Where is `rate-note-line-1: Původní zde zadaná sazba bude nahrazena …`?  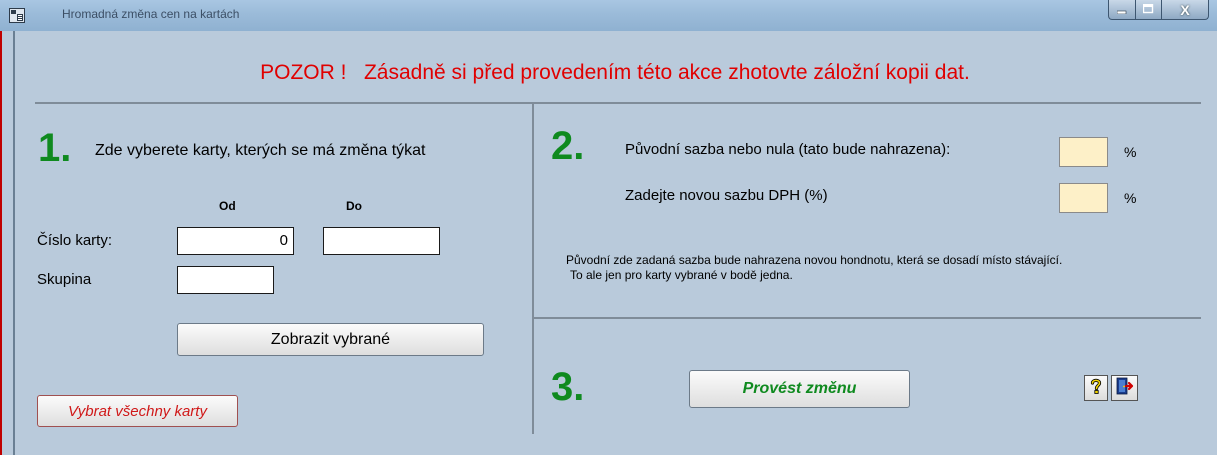
rate-note-line-1: Původní zde zadaná sazba bude nahrazena … is located at coordinates (814, 260).